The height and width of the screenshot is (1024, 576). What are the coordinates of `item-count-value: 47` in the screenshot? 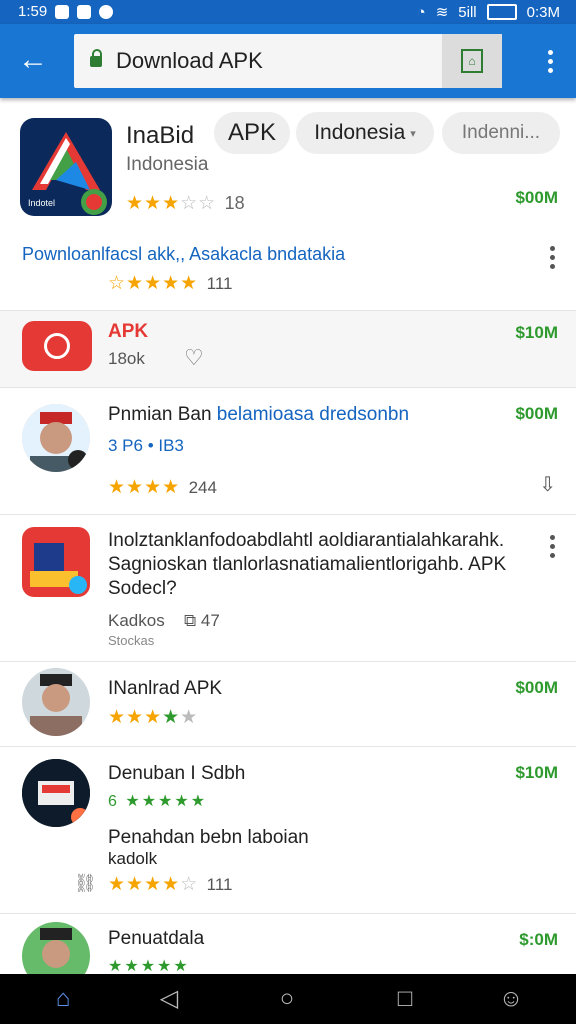 It's located at (210, 620).